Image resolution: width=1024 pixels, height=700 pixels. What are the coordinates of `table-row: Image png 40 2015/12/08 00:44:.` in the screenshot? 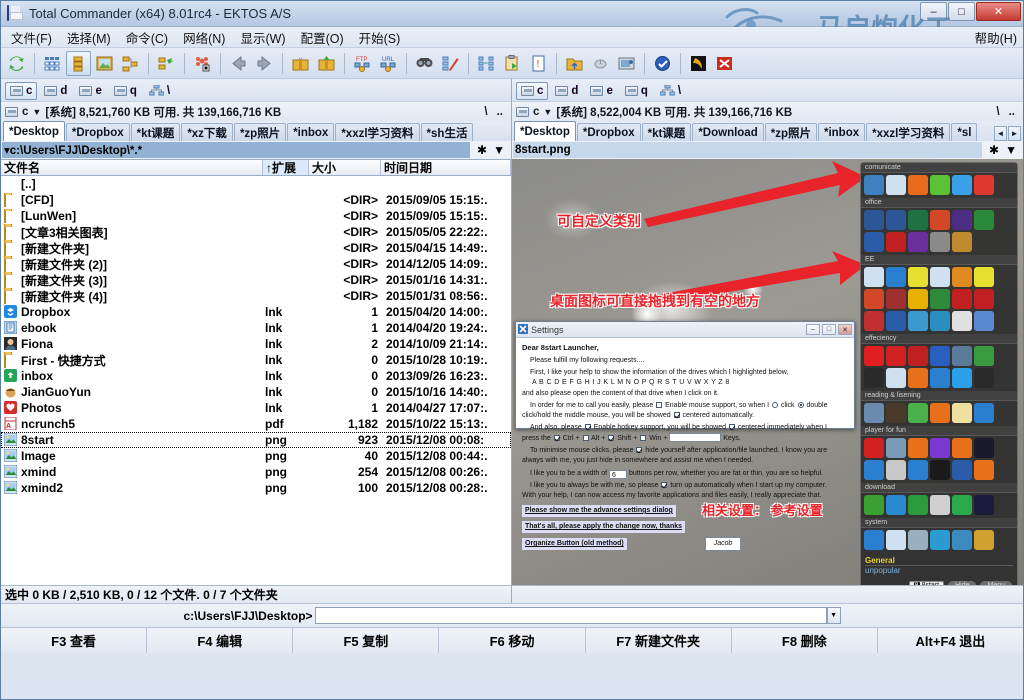 It's located at (256, 456).